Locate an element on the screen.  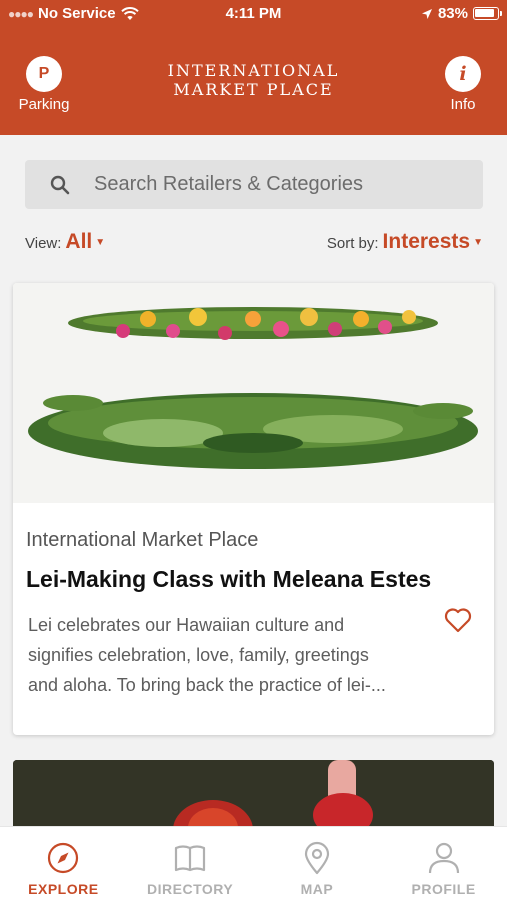
search-placeholder: Search Retailers & Categories is located at coordinates (229, 184).